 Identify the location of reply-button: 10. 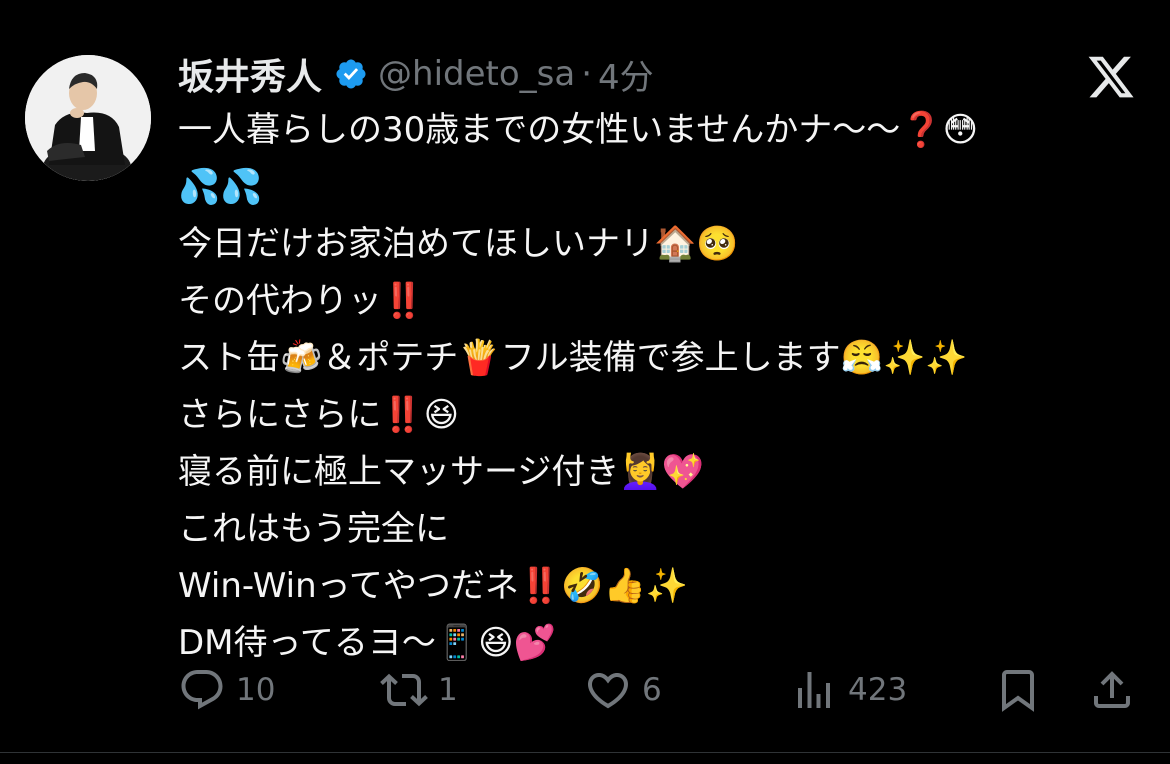
(226, 690).